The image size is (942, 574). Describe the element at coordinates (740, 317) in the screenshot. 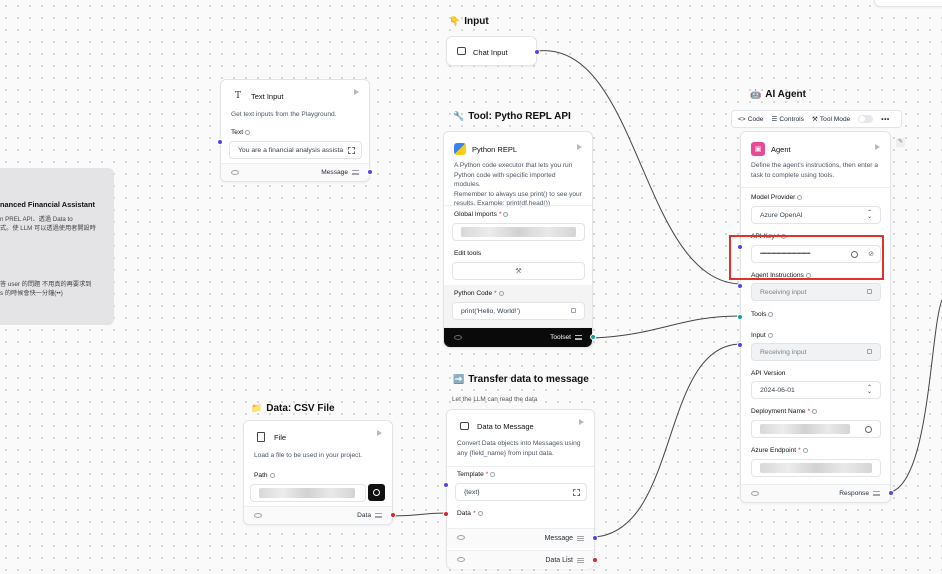

I see `tools-in-handle` at that location.